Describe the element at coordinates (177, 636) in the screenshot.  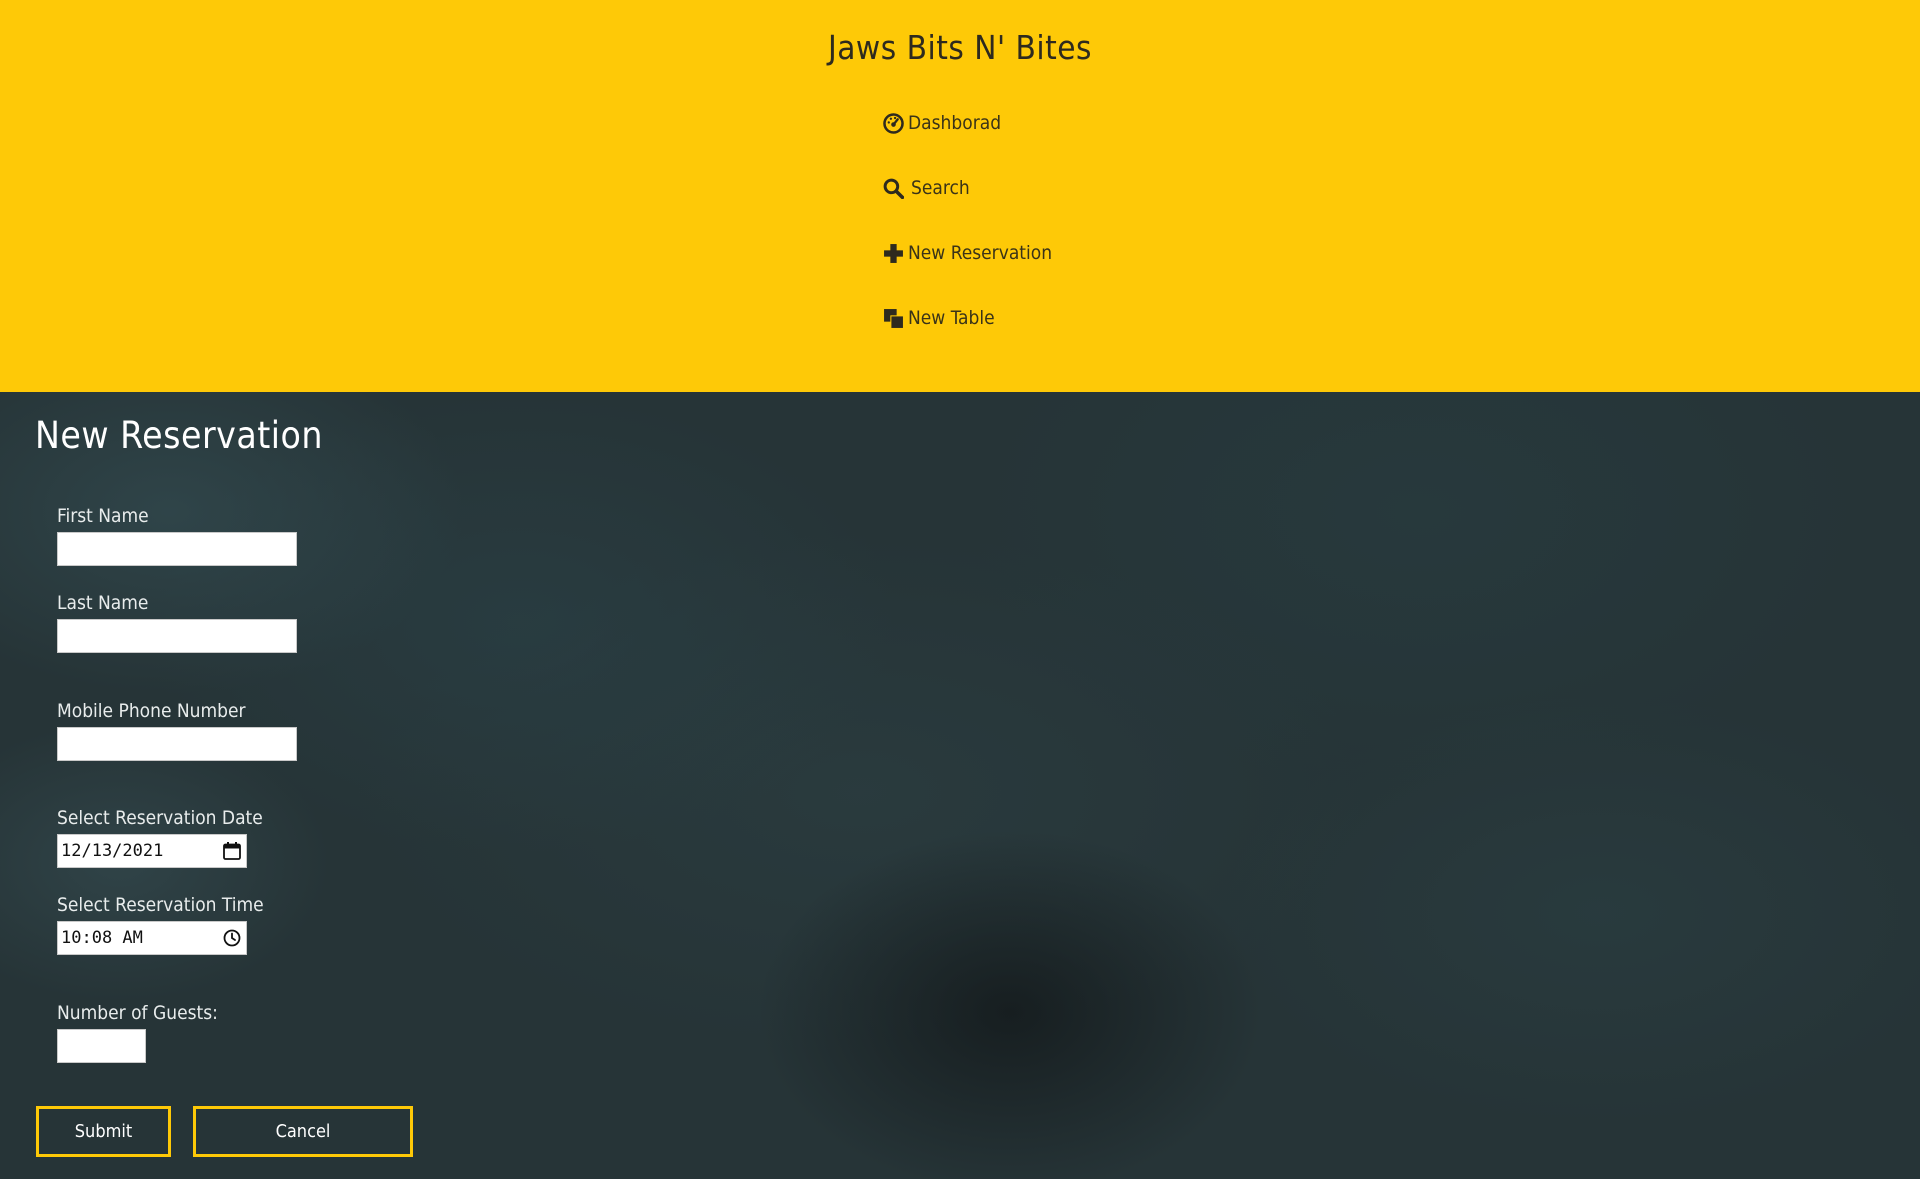
I see `last-name-input` at that location.